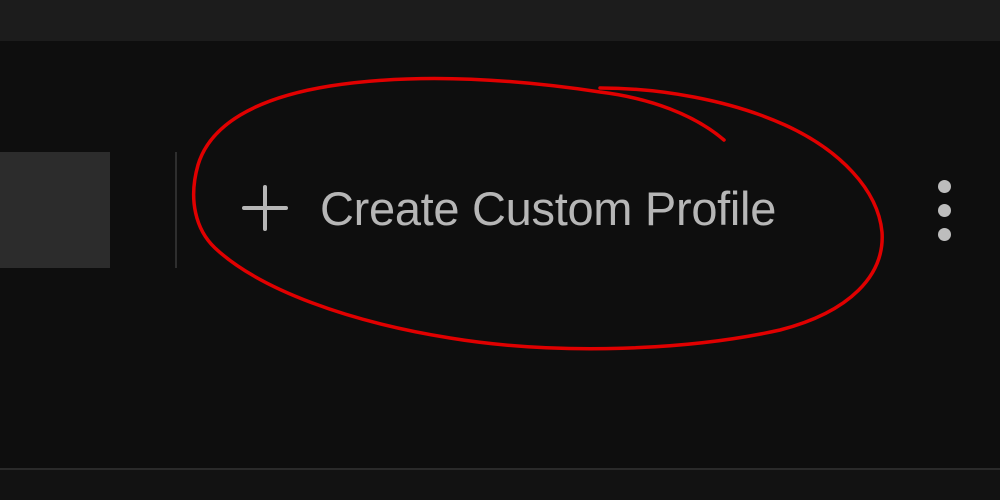  Describe the element at coordinates (265, 208) in the screenshot. I see `plus-icon` at that location.